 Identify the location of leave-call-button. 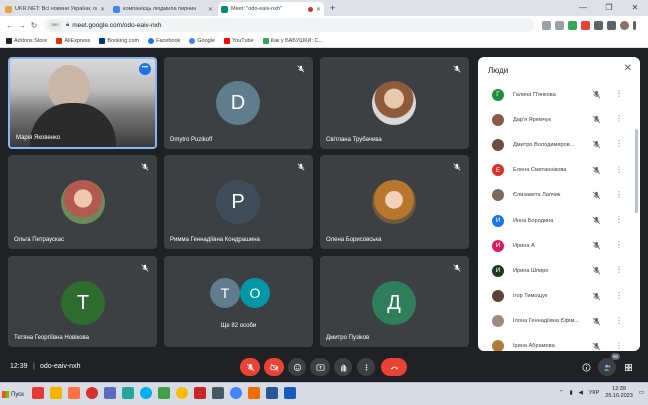
(394, 367).